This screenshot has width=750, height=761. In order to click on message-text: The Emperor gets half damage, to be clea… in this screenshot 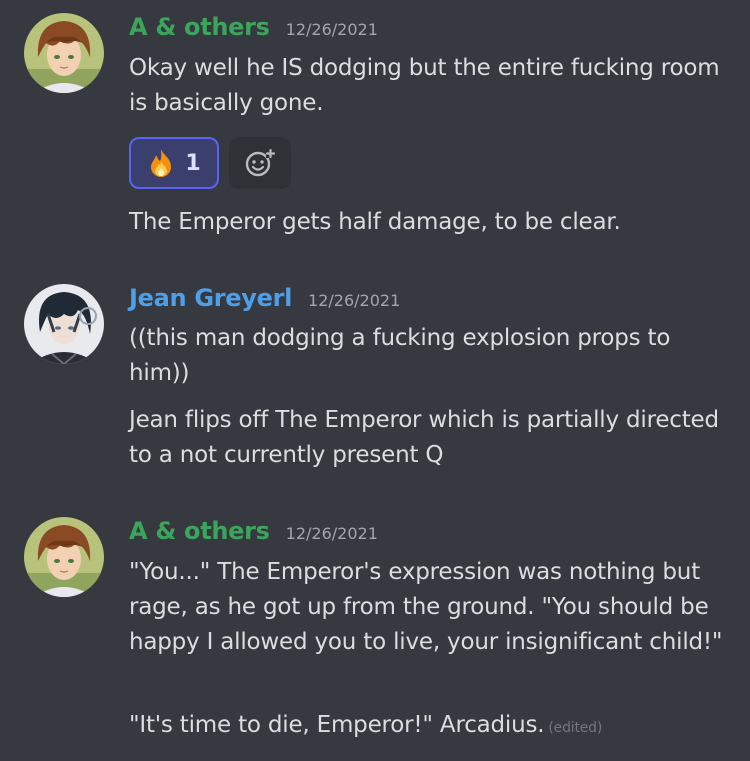, I will do `click(375, 222)`.